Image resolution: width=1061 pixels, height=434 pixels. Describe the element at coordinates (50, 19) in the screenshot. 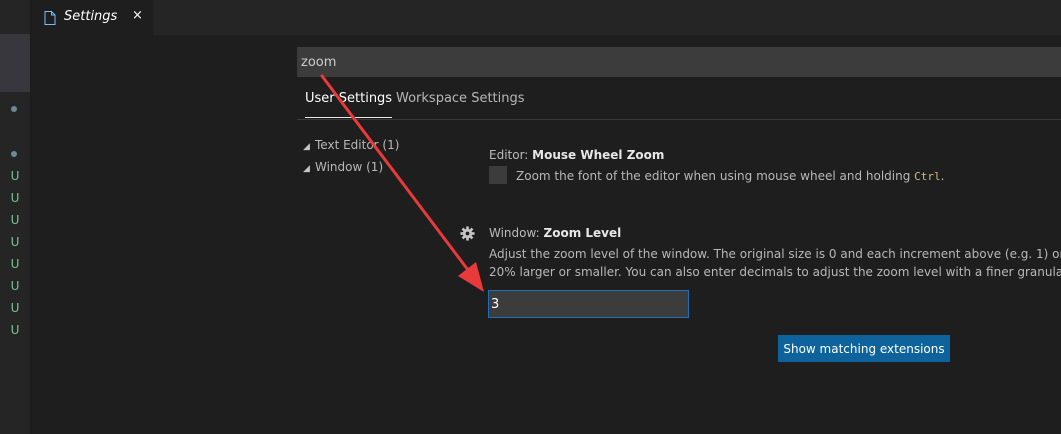

I see `document-icon` at that location.